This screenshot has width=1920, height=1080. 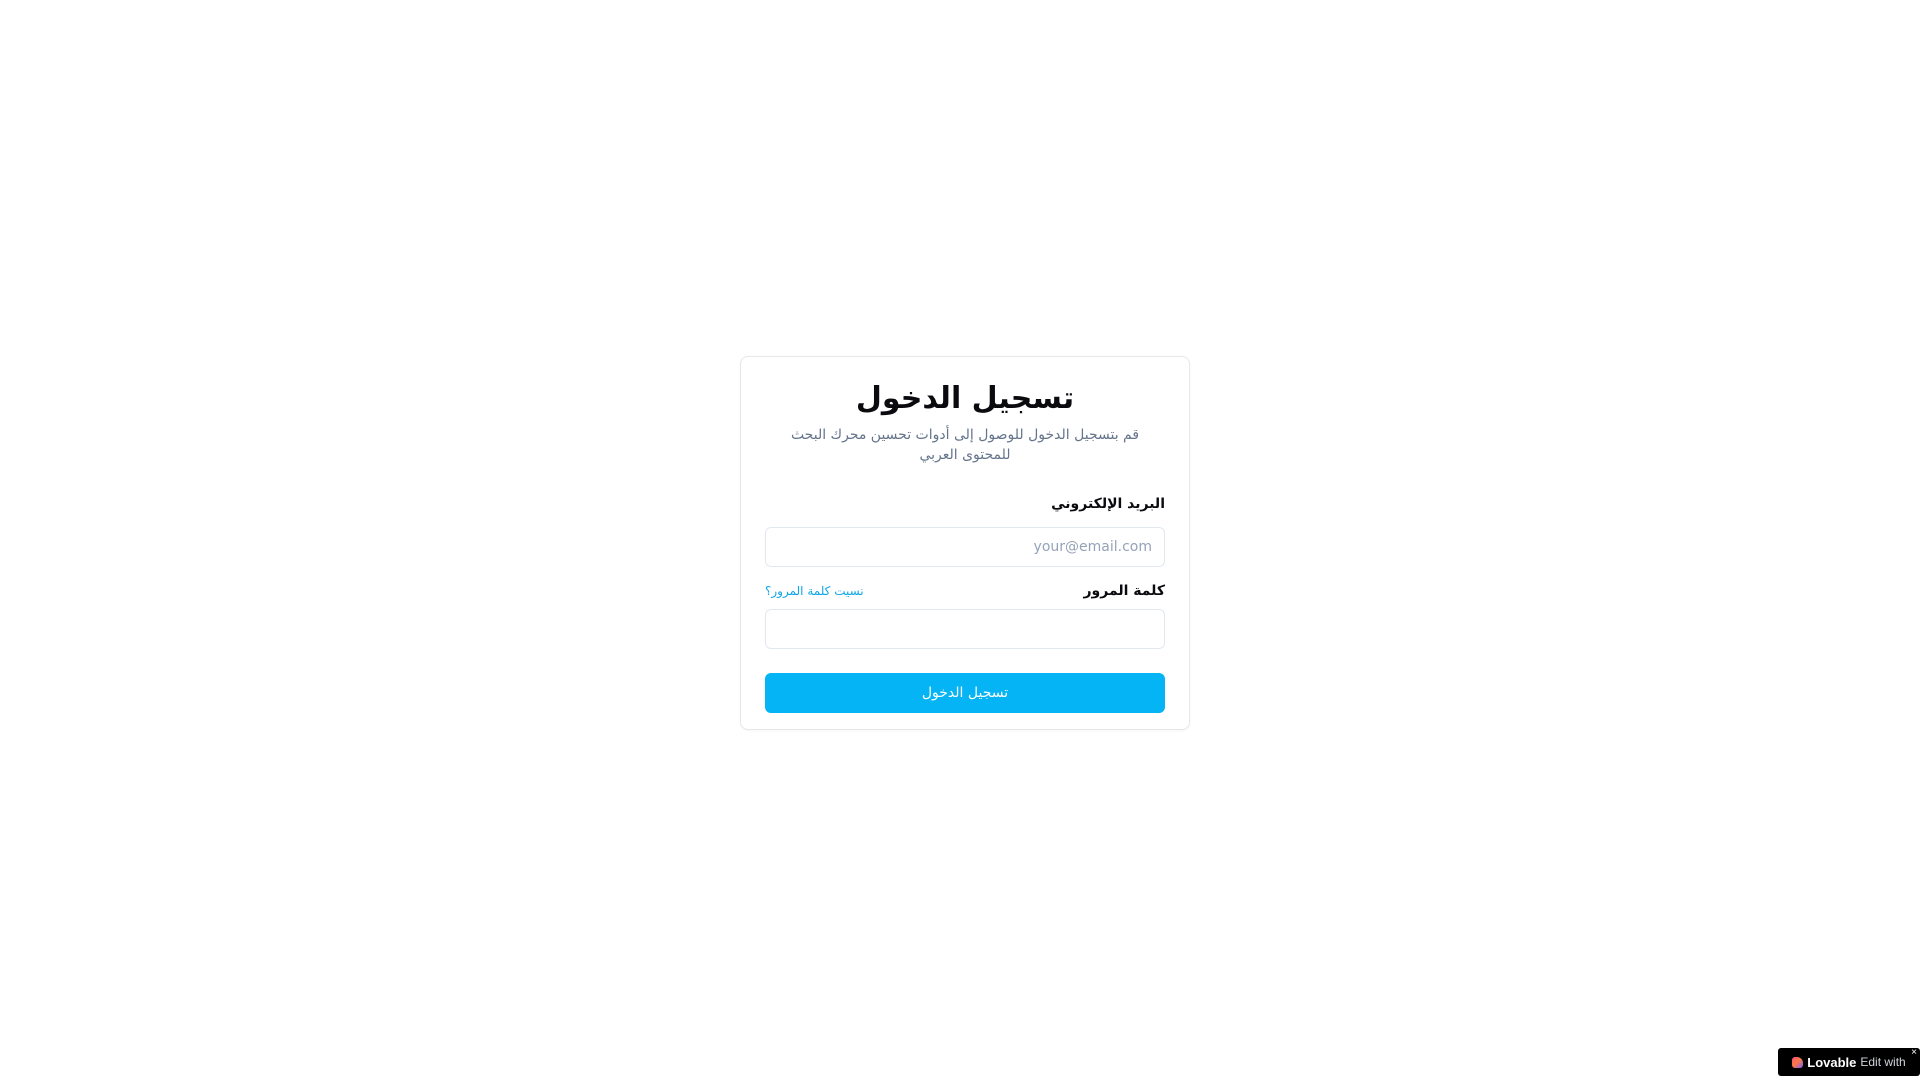 I want to click on email-label-row: البريد الإلكتروني, so click(x=965, y=503).